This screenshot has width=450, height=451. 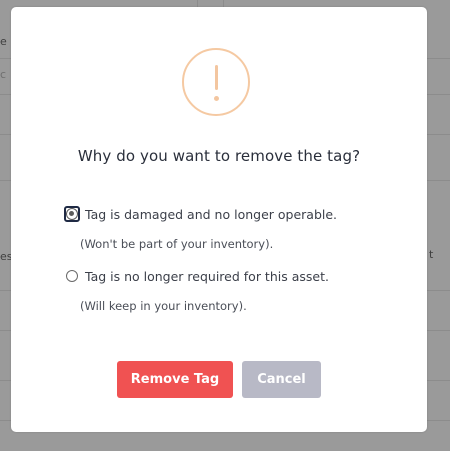 I want to click on warning-exclamation-icon, so click(x=216, y=82).